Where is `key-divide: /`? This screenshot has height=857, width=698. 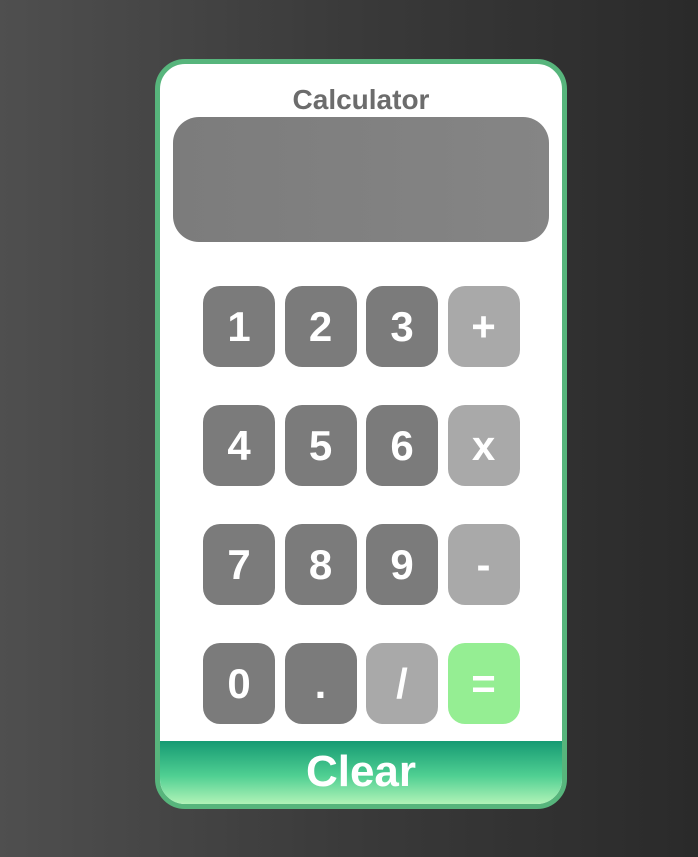 key-divide: / is located at coordinates (402, 683).